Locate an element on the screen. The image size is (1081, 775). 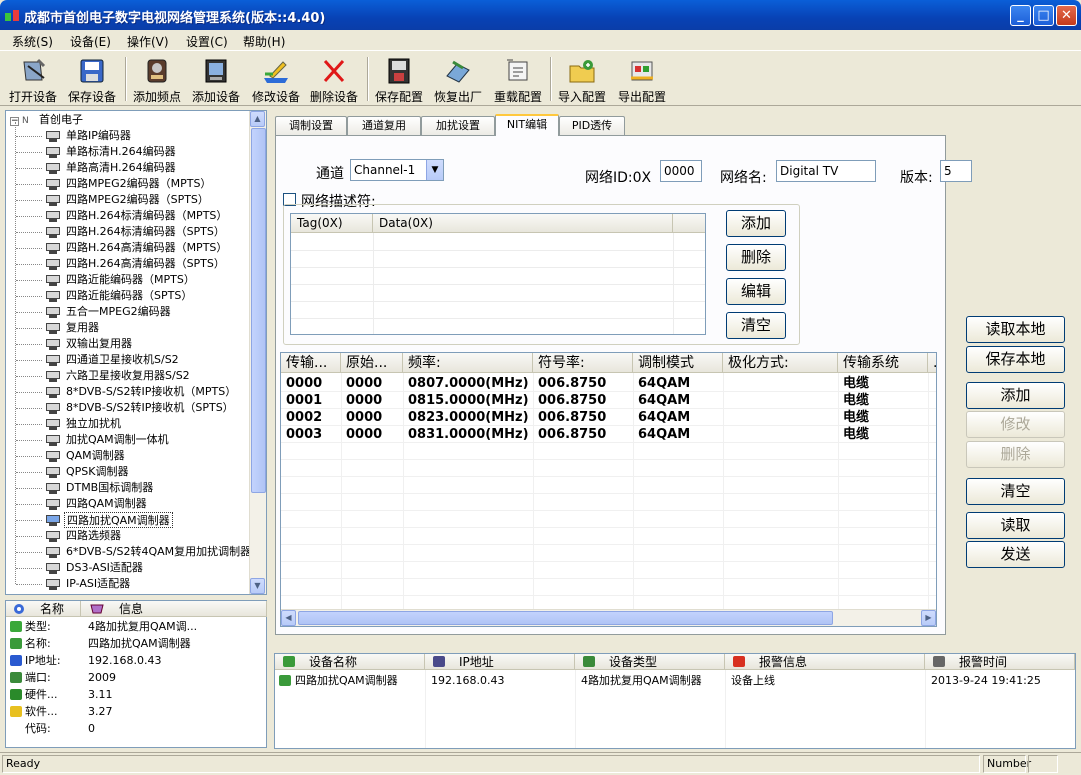
alarm-header-cell: 设备类型 is located at coordinates (650, 662).